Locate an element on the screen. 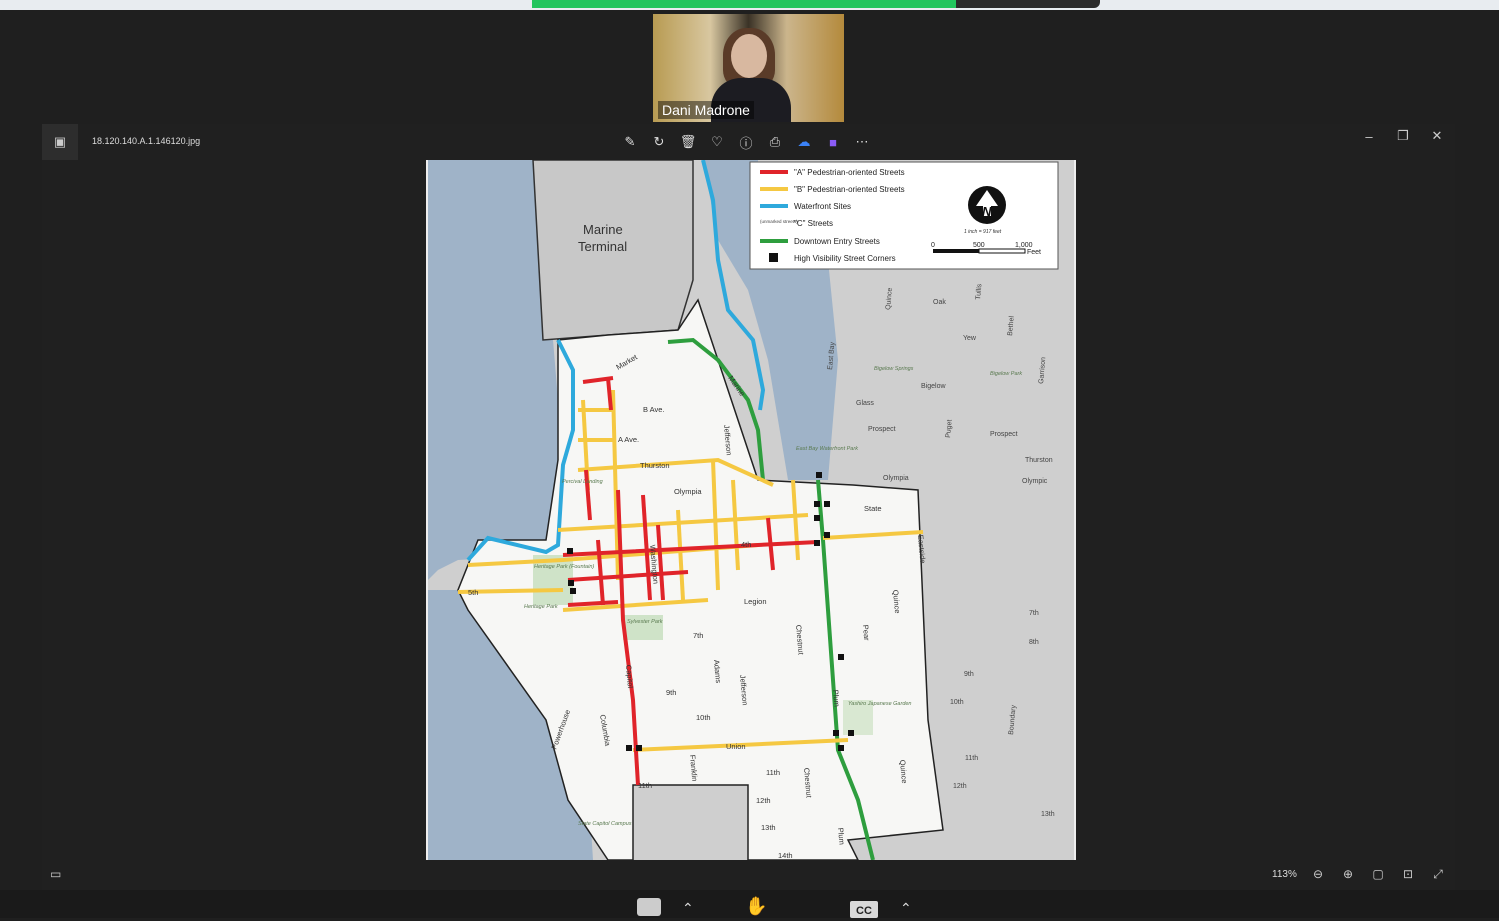  trash-icon: 🗑 is located at coordinates (688, 142).